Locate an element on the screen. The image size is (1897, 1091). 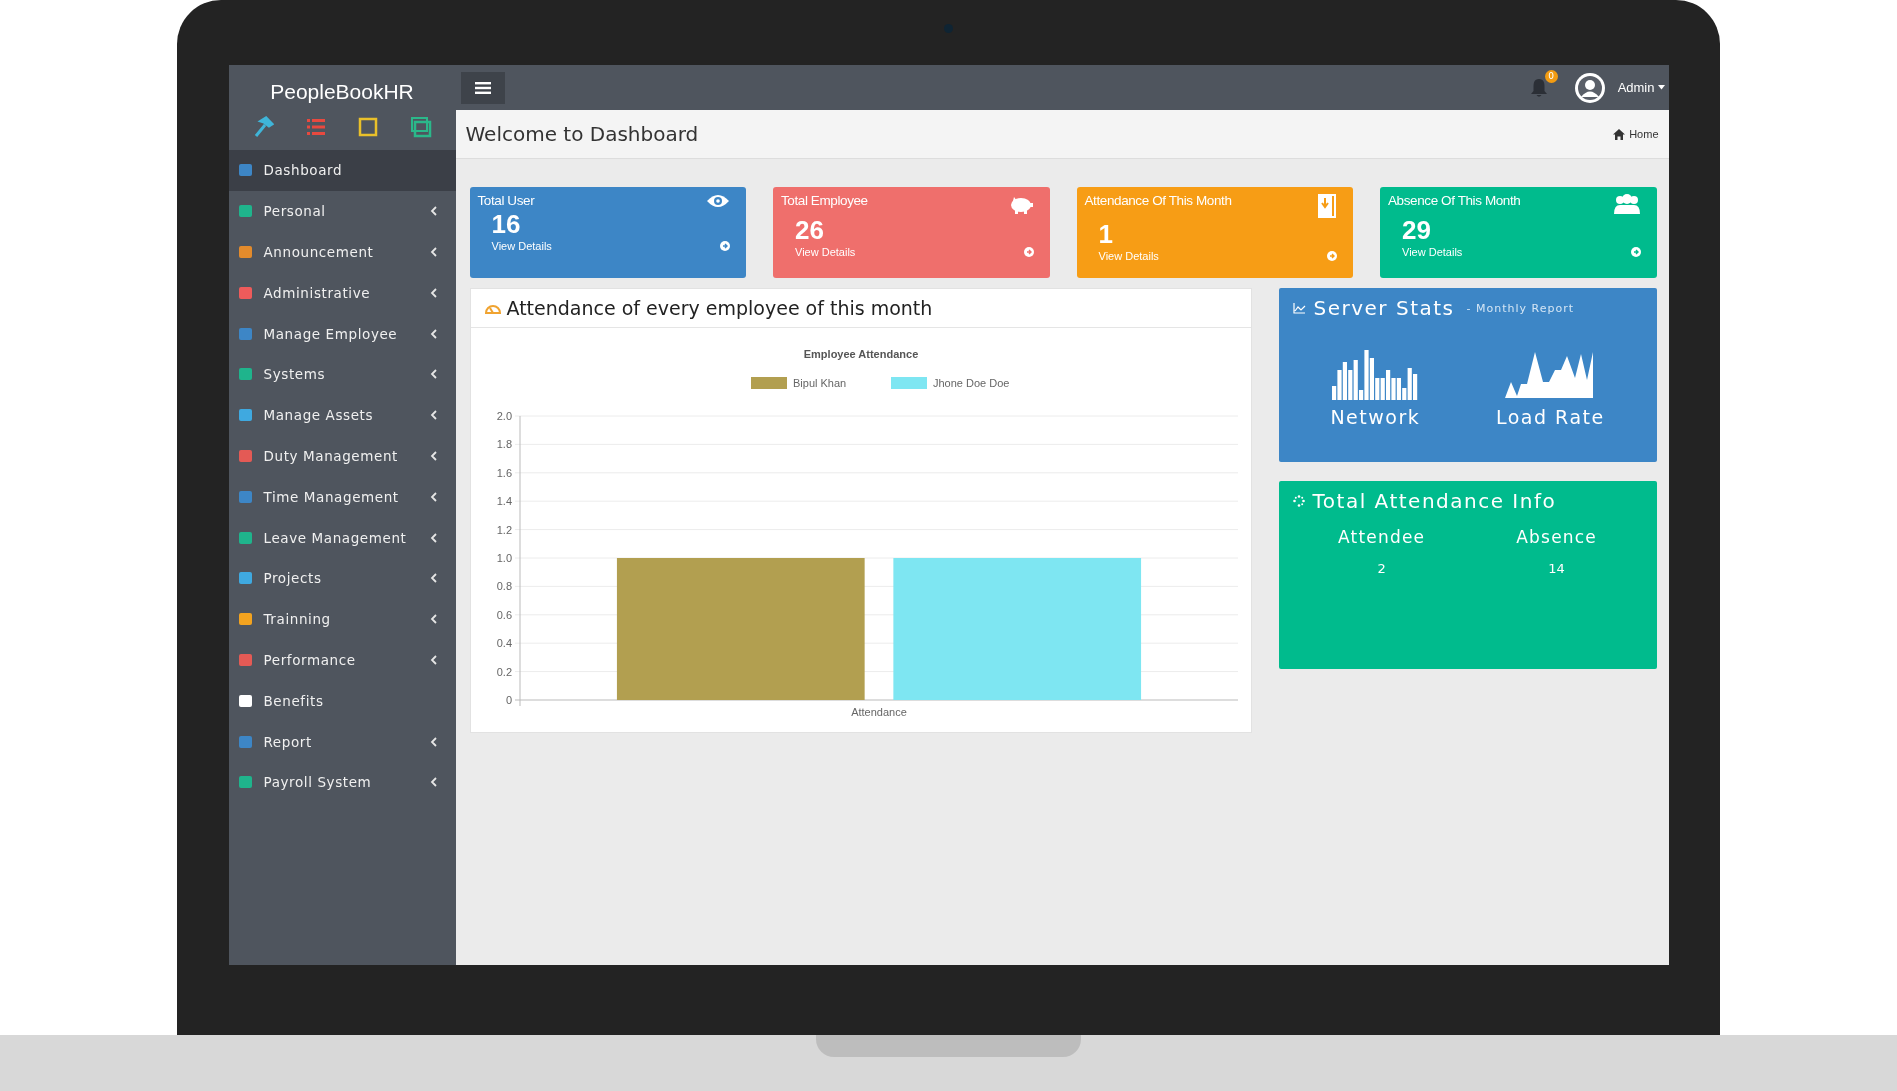
breadcrumb-link: Home is located at coordinates (1636, 134).